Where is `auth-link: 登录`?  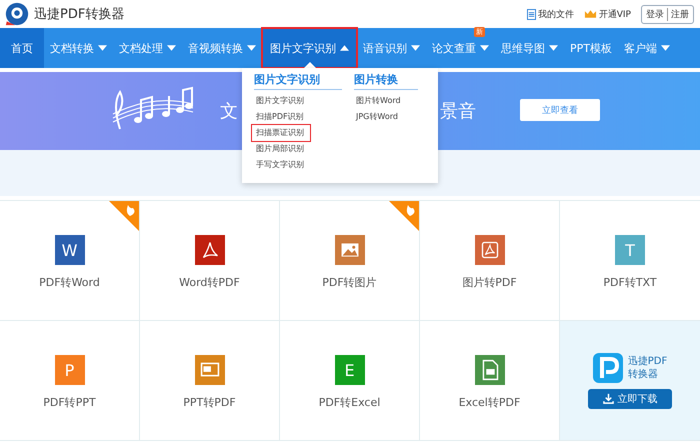 auth-link: 登录 is located at coordinates (655, 14).